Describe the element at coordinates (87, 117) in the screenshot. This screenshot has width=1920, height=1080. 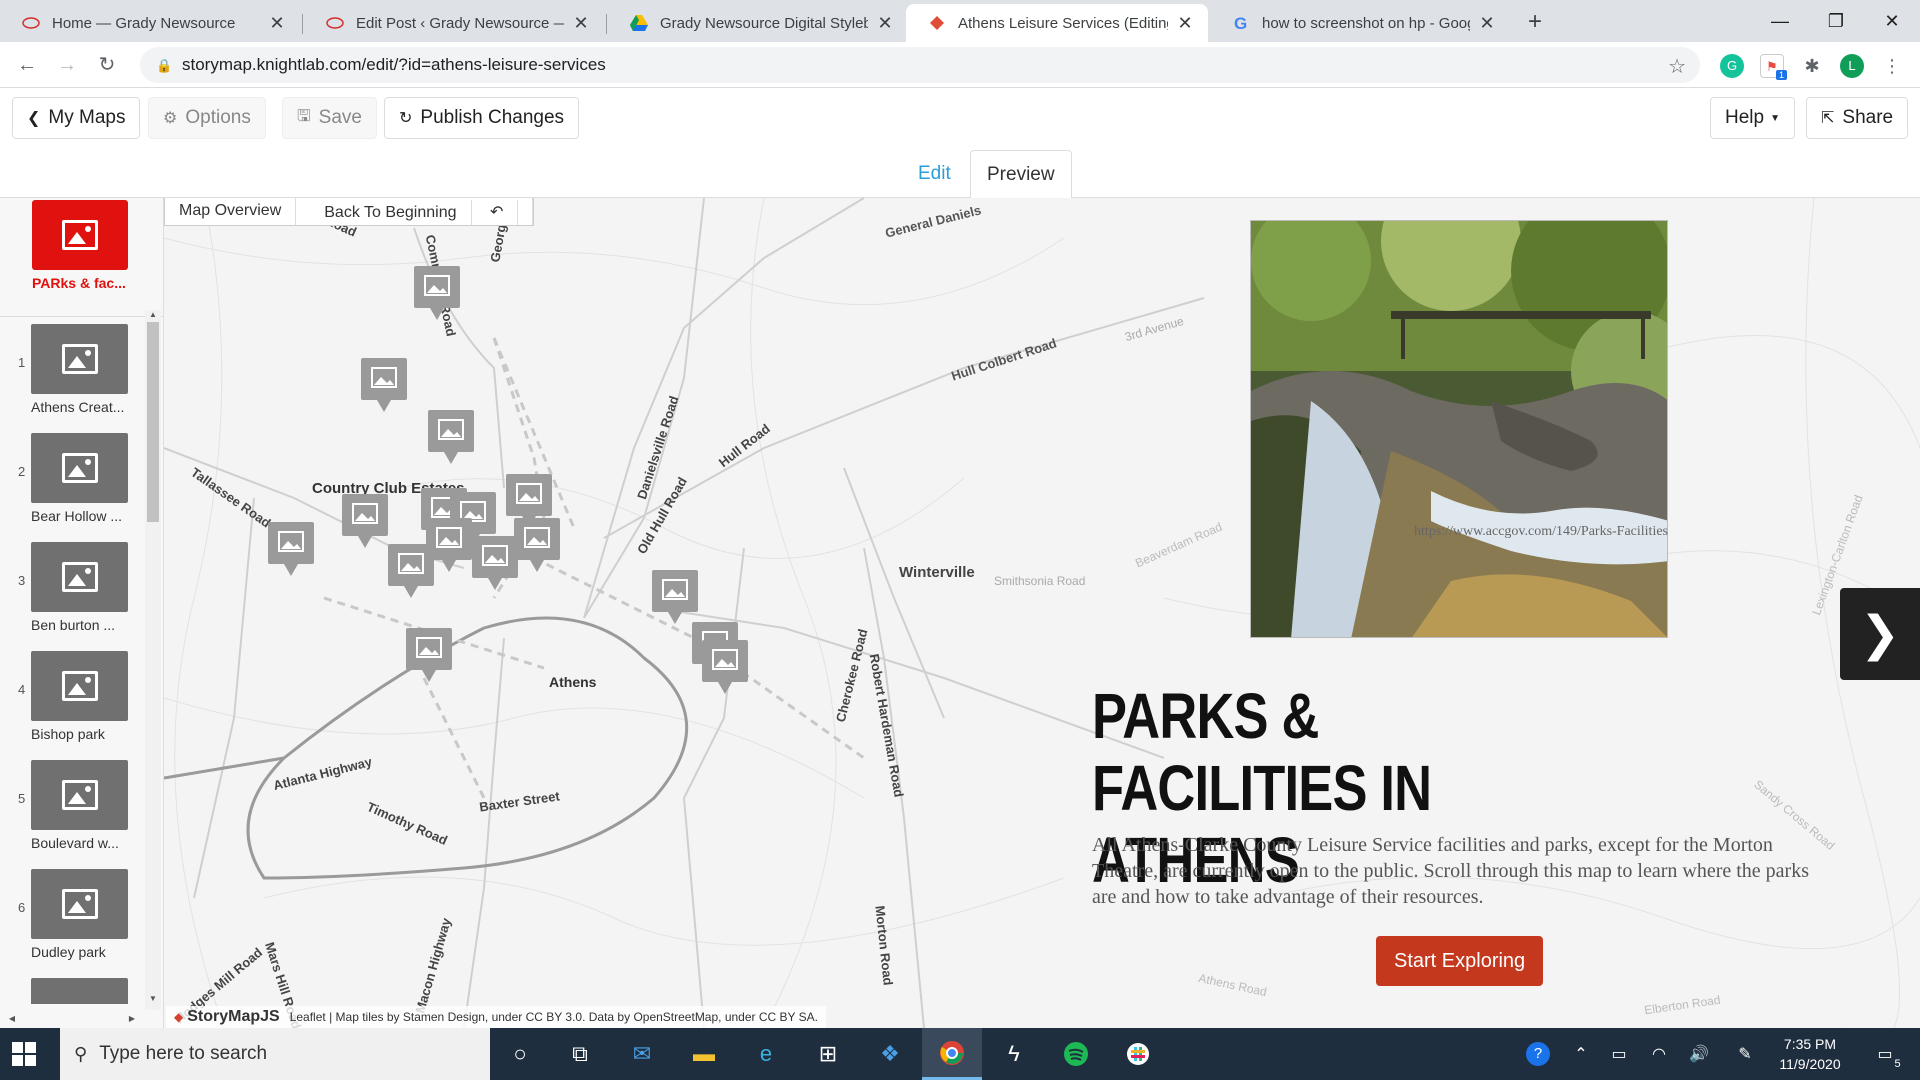
I see `my-maps-label: My Maps` at that location.